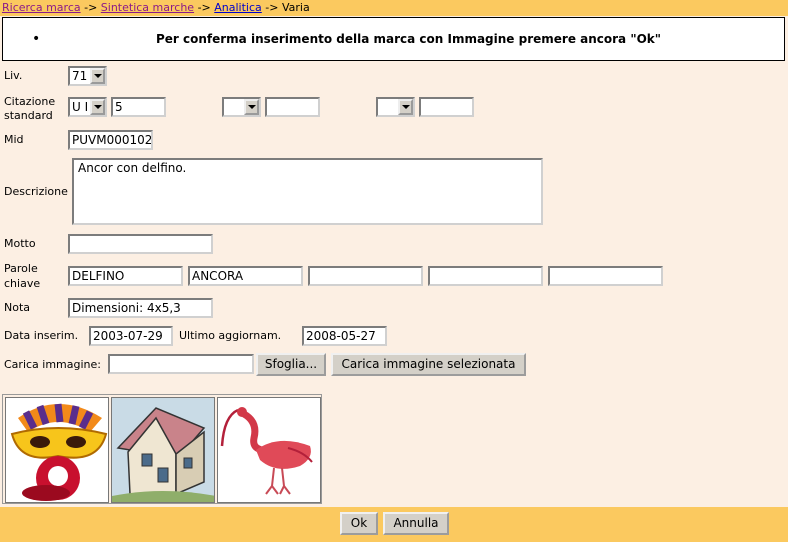 The width and height of the screenshot is (788, 542). I want to click on liv-label: Liv., so click(13, 75).